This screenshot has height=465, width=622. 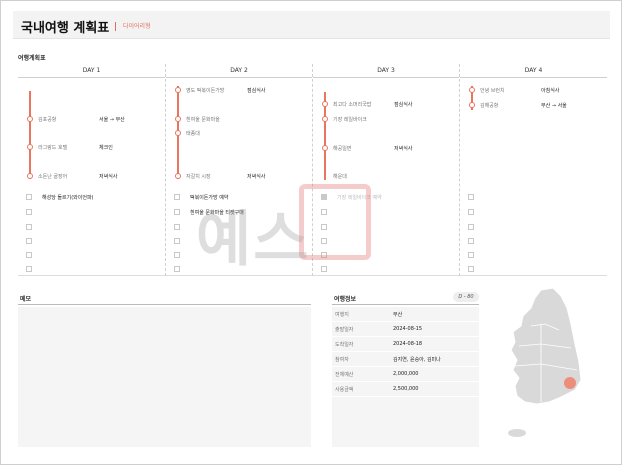 I want to click on info-row-label: 참여자, so click(x=342, y=360).